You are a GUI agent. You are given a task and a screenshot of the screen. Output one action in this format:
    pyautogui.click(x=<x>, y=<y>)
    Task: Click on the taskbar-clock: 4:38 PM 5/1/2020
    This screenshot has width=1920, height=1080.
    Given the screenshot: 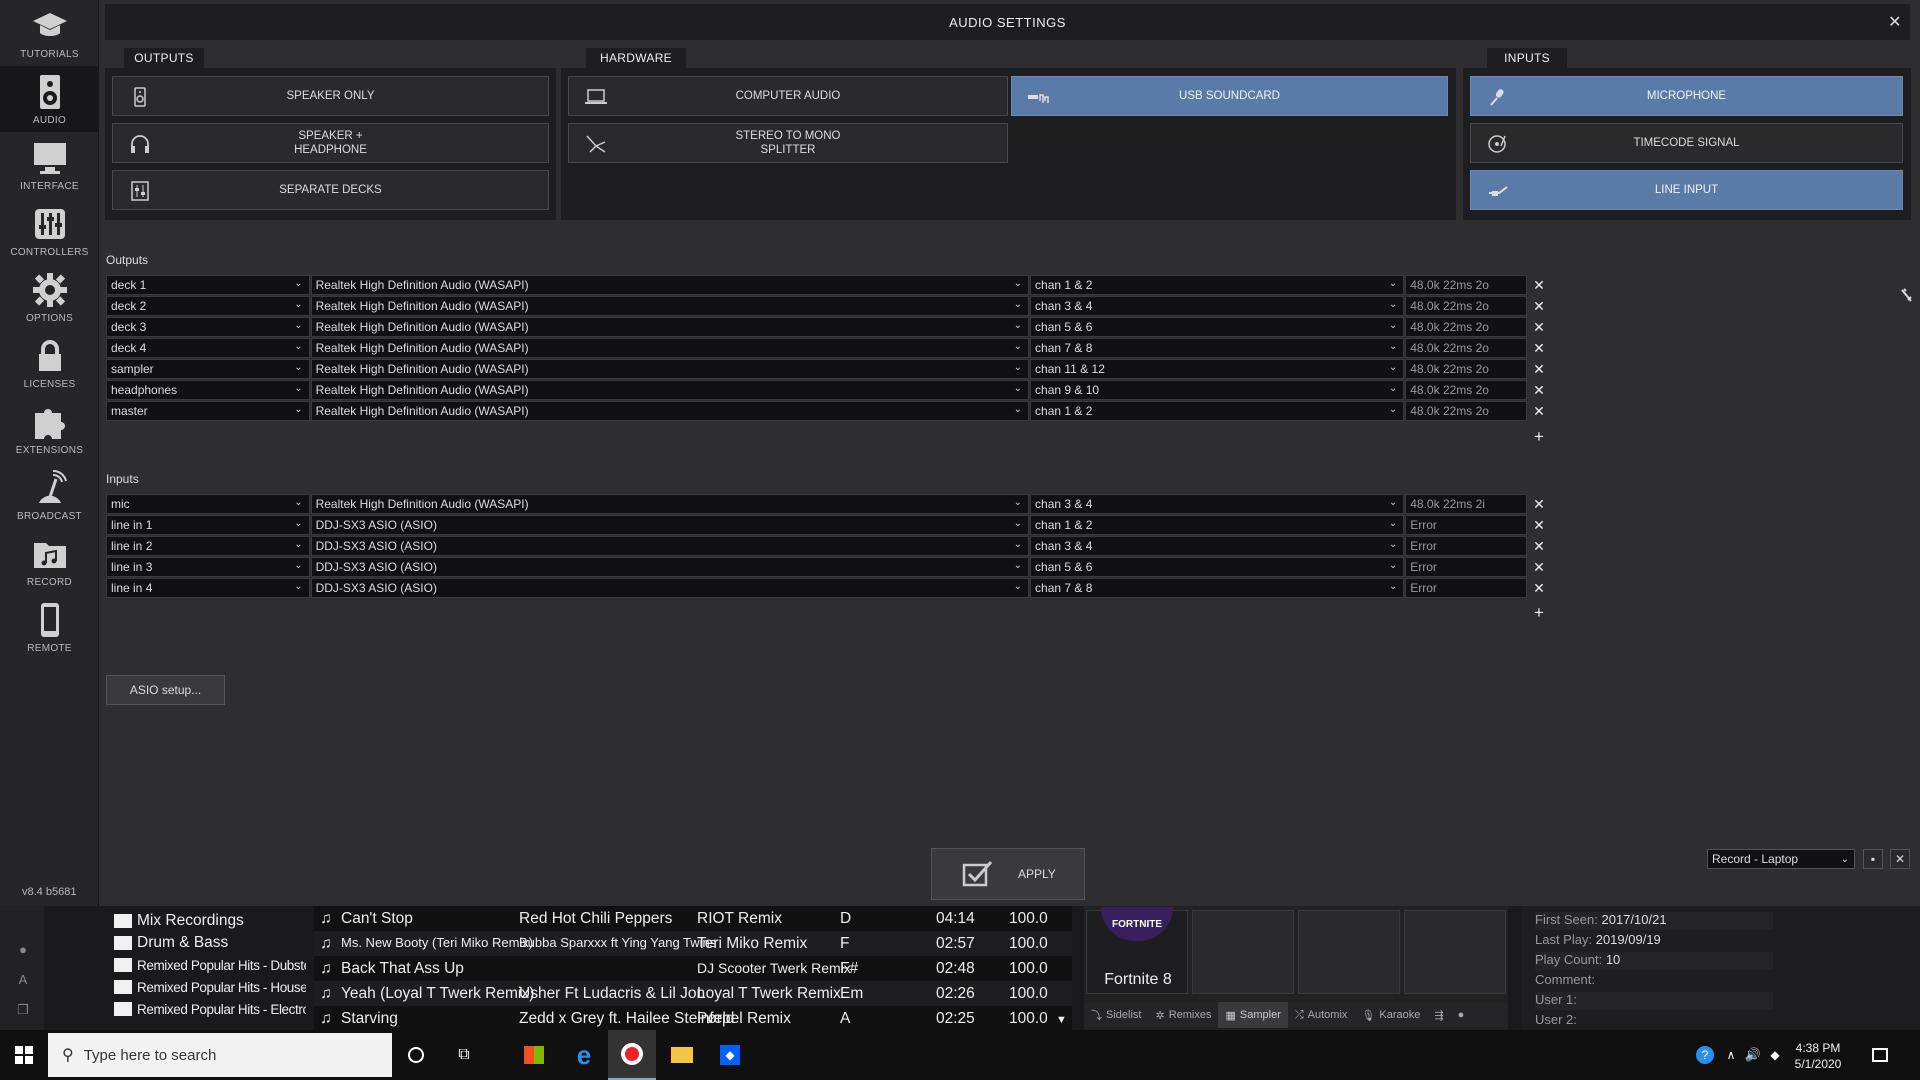 What is the action you would take?
    pyautogui.click(x=1818, y=1056)
    